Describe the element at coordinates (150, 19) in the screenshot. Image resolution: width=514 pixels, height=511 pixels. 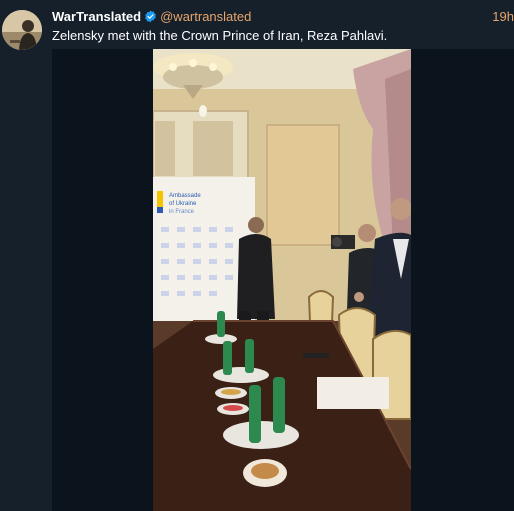
I see `verified-badge-icon` at that location.